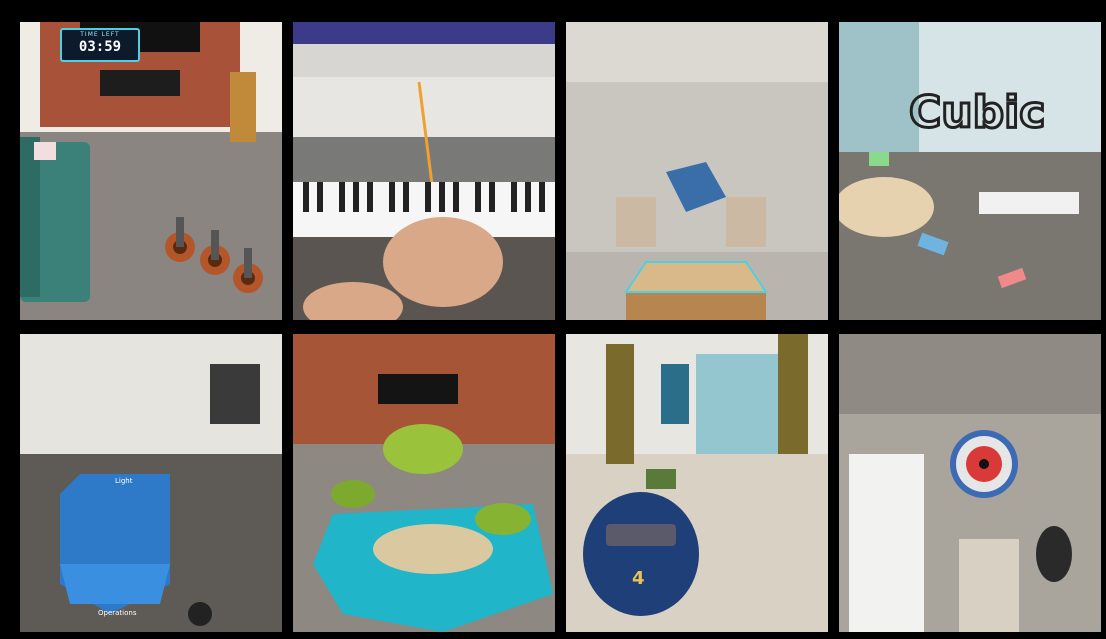 This screenshot has height=639, width=1106. Describe the element at coordinates (977, 112) in the screenshot. I see `block-letters: Cubic` at that location.